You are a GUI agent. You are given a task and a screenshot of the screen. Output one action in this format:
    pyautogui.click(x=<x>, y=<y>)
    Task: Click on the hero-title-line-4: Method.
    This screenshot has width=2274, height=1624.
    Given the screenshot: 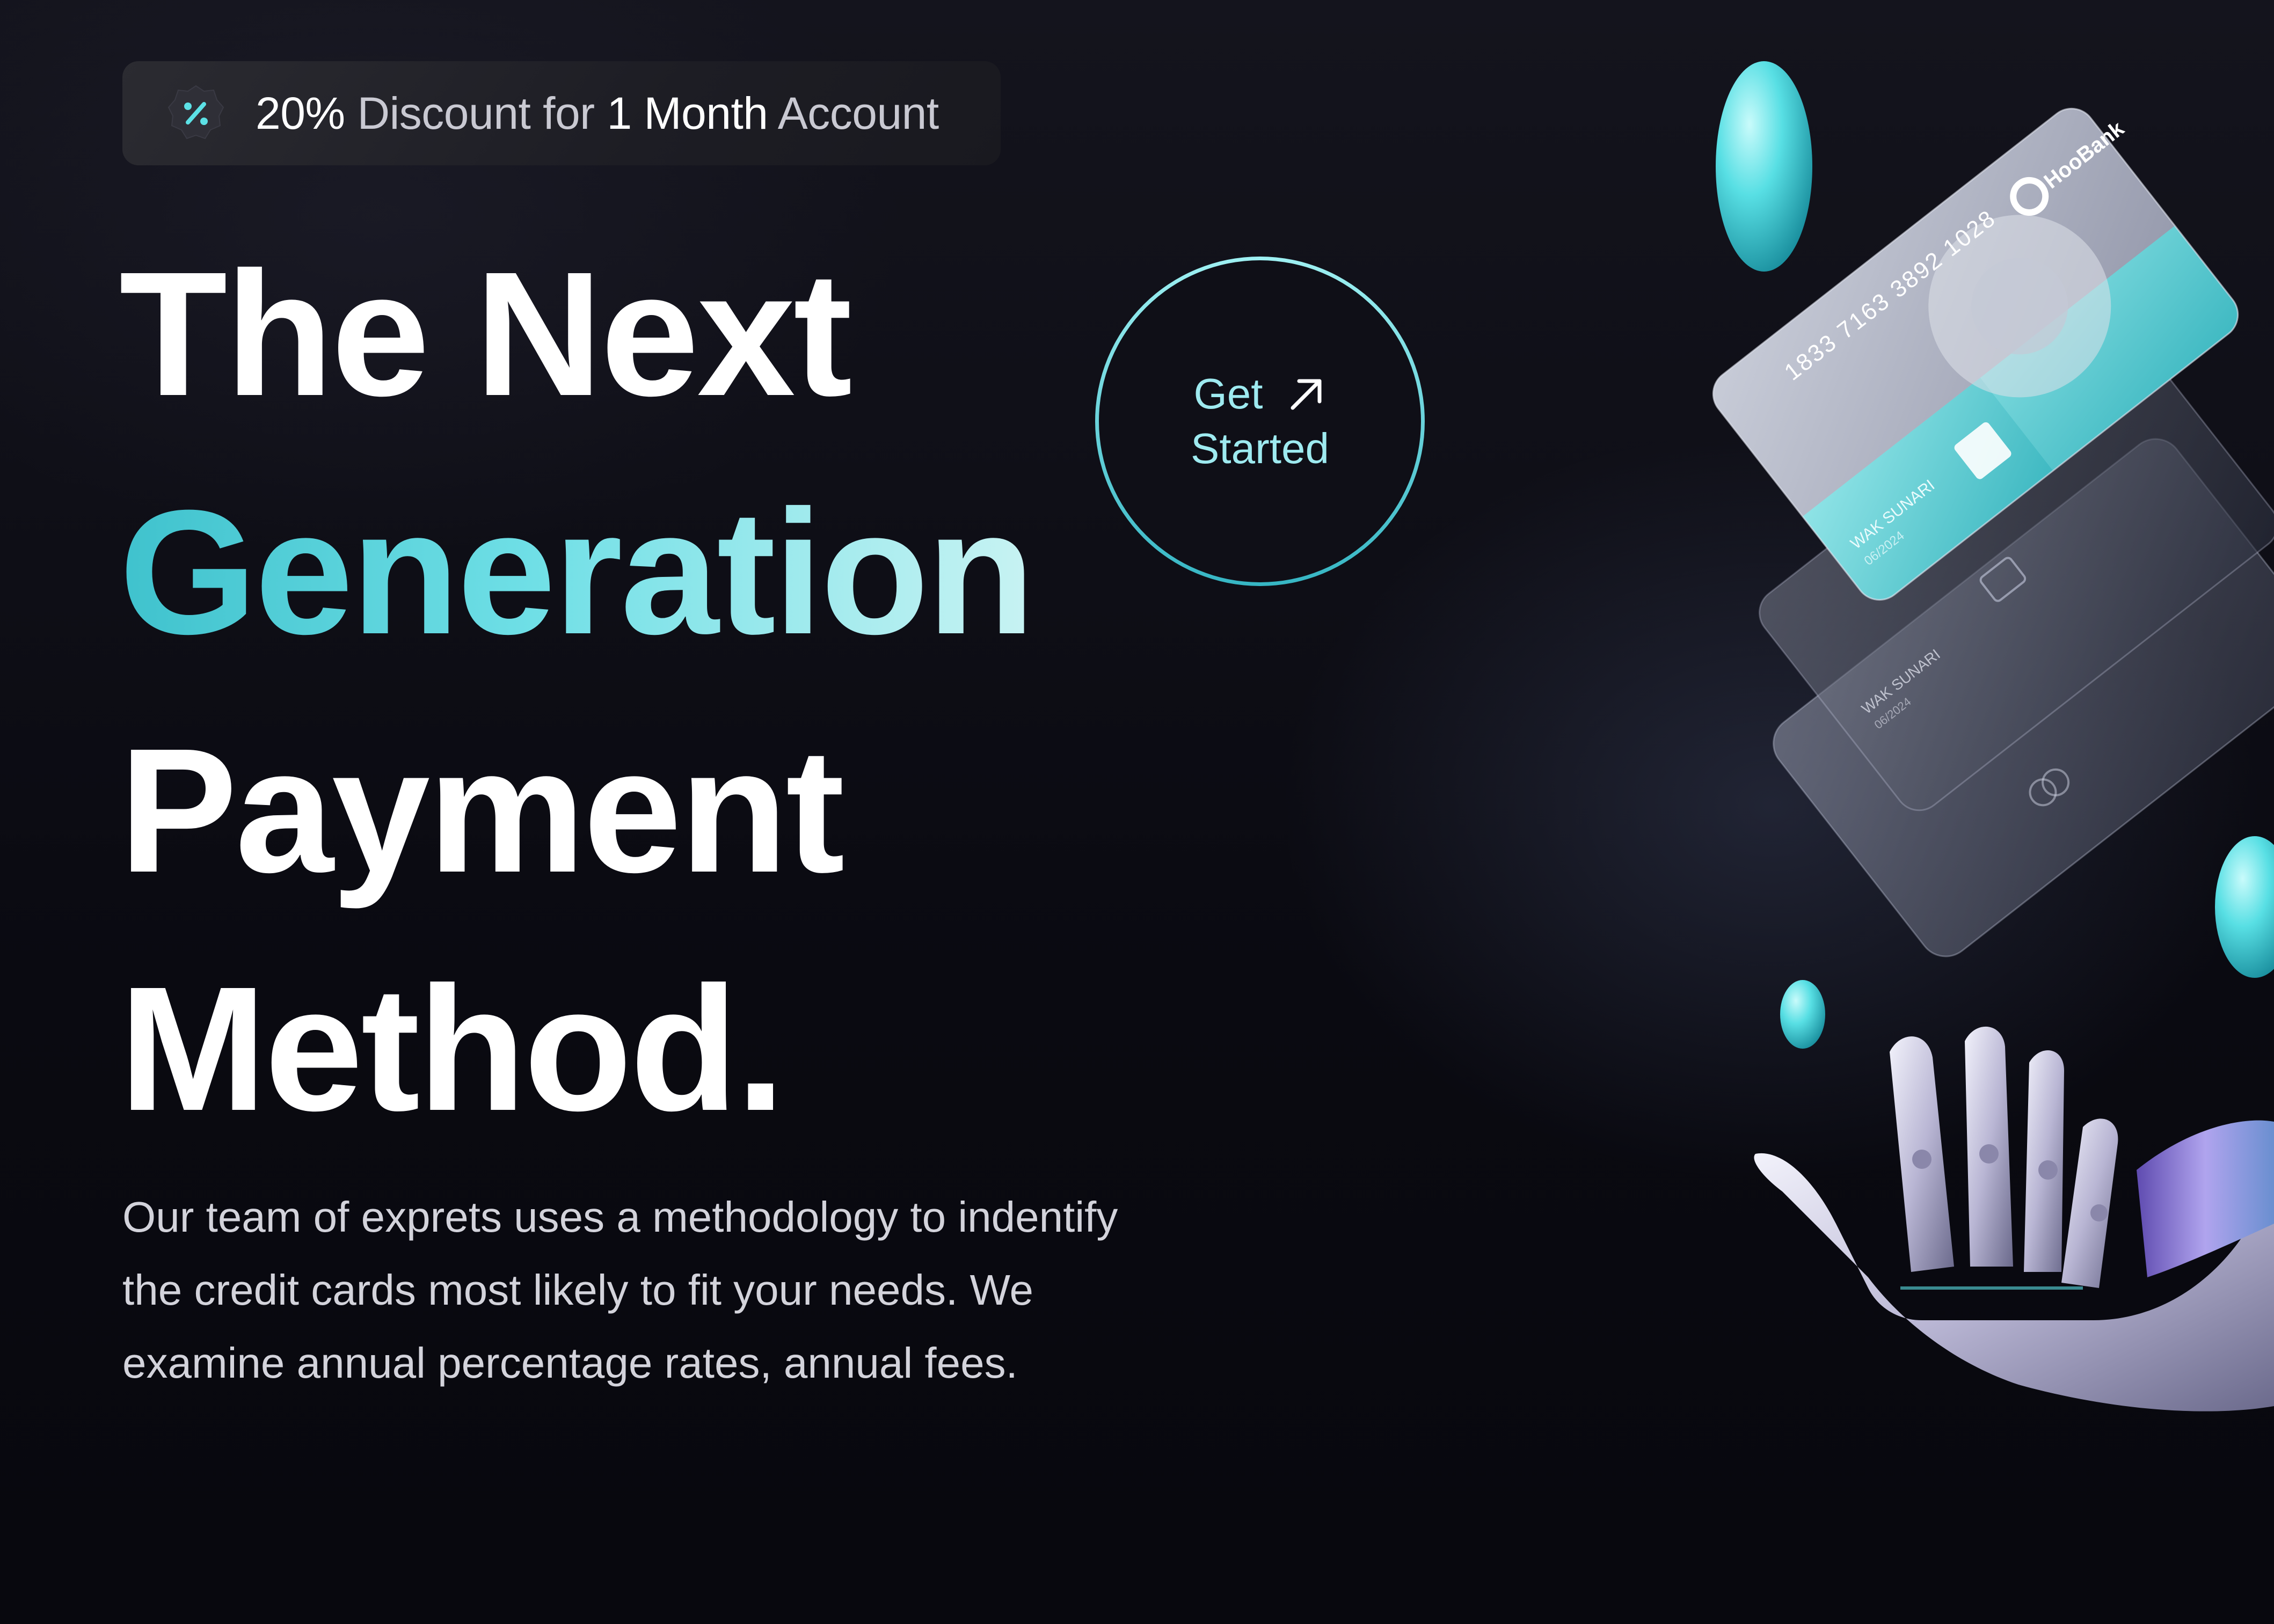 What is the action you would take?
    pyautogui.click(x=452, y=1048)
    